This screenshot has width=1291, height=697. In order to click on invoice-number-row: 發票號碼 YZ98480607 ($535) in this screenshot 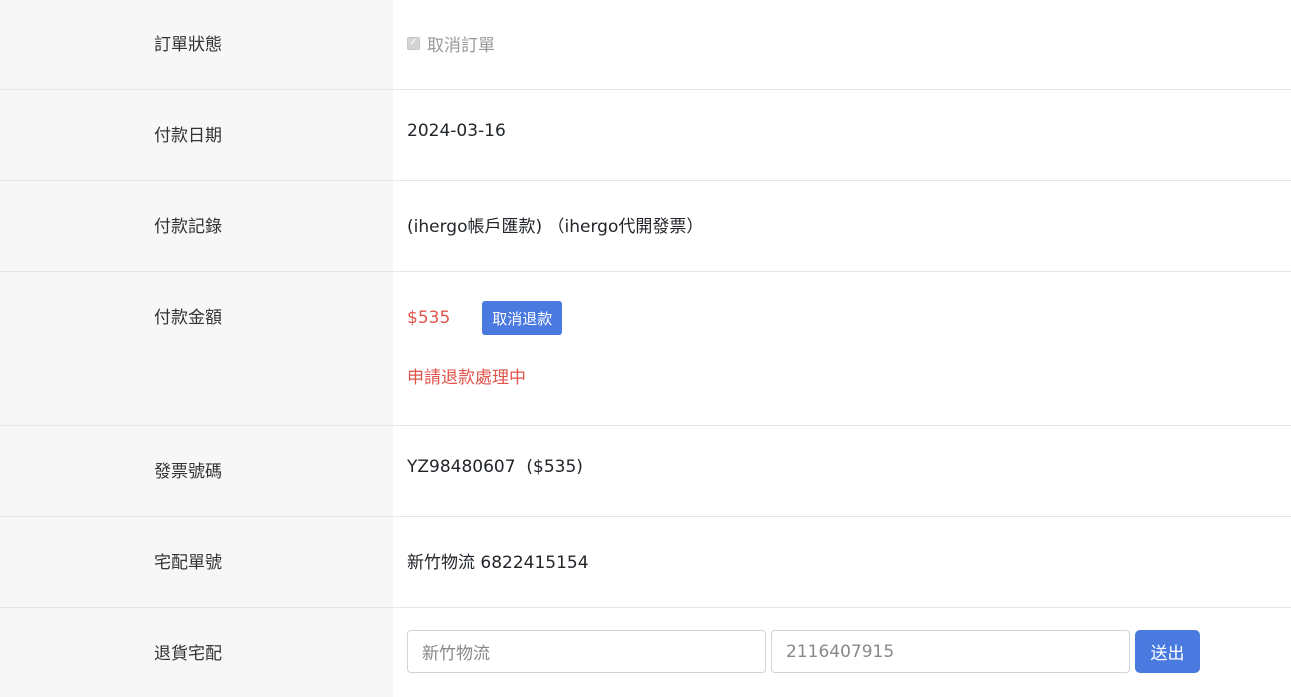, I will do `click(645, 471)`.